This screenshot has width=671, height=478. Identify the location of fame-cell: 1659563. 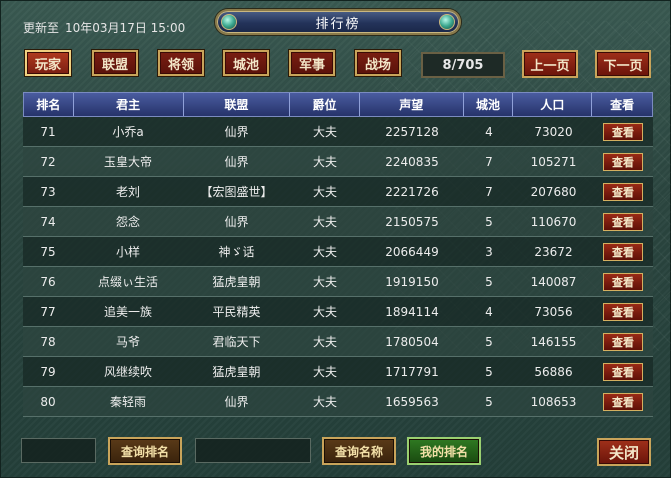
(412, 401).